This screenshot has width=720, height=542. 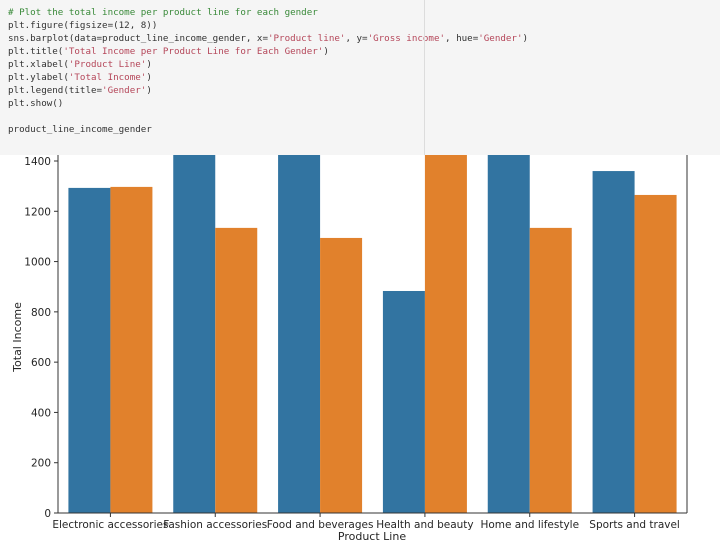 What do you see at coordinates (462, 38) in the screenshot?
I see `code-token: , hue=` at bounding box center [462, 38].